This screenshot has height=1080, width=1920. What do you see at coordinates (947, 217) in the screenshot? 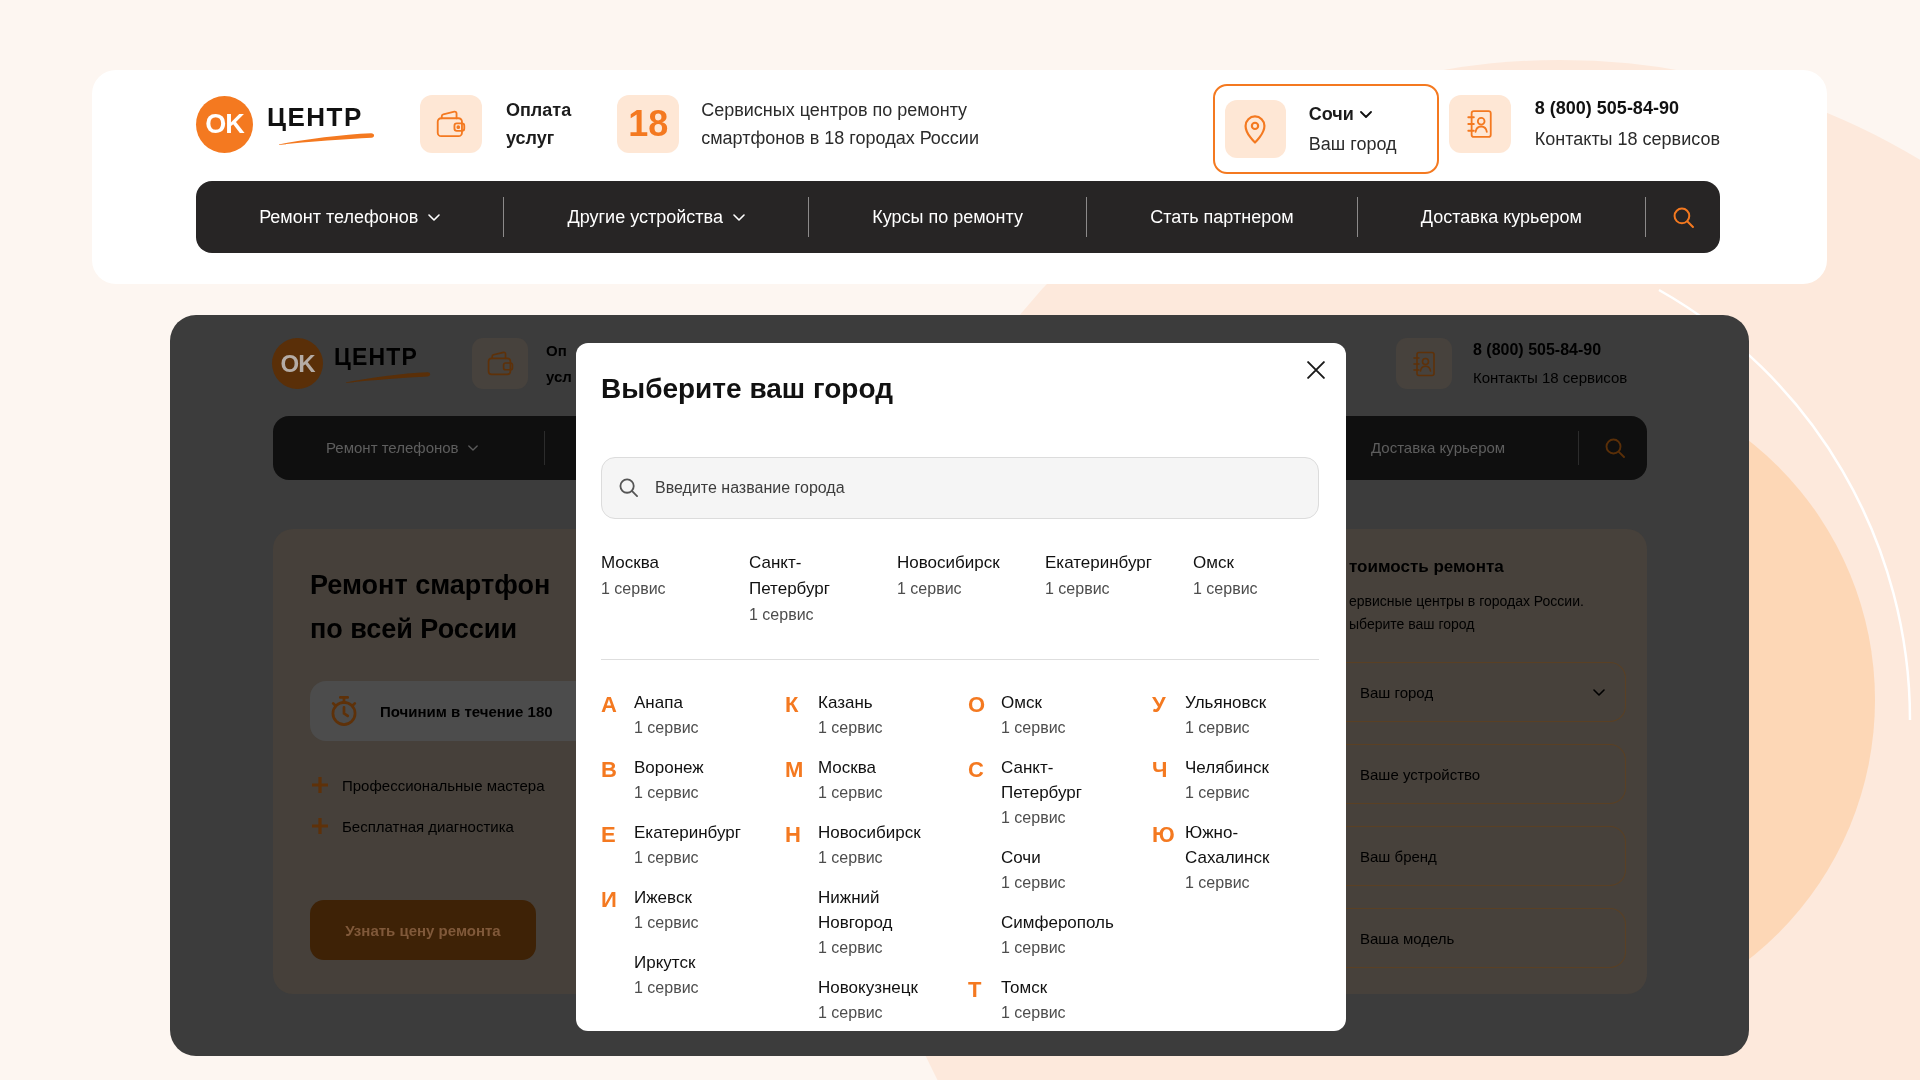
I see `nav-menu-item: Курсы по ремонту` at bounding box center [947, 217].